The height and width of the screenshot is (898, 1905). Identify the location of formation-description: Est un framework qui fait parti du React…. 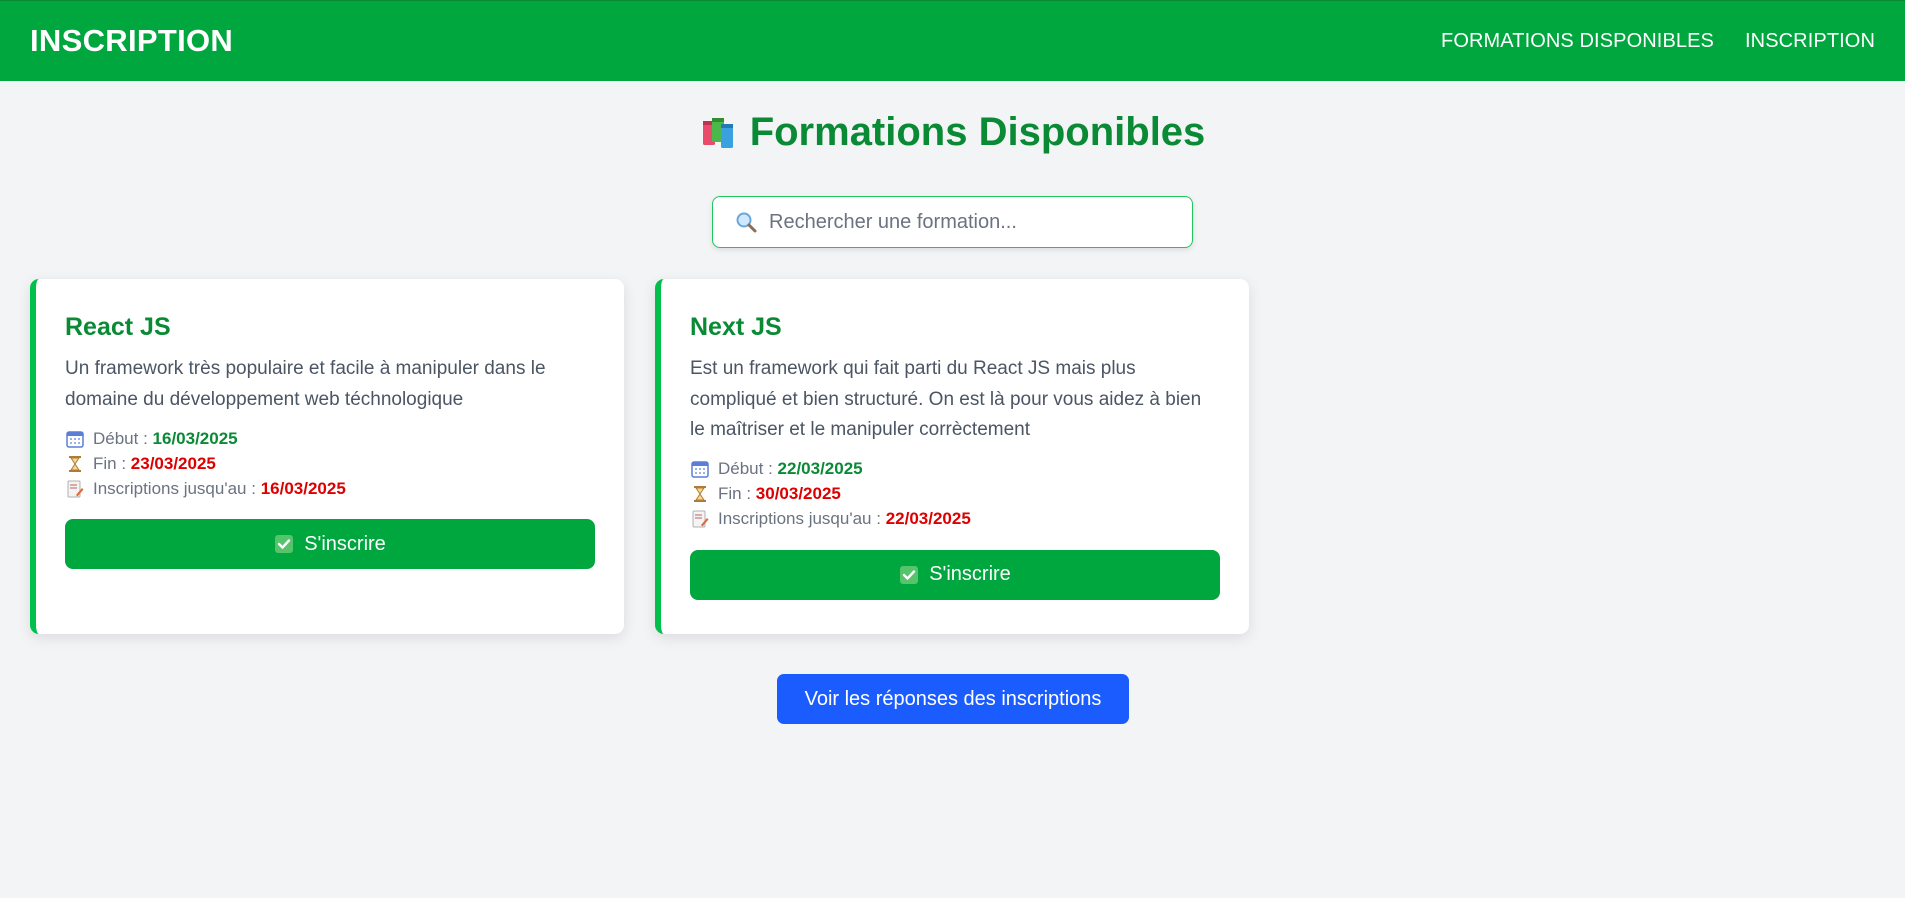
(946, 399).